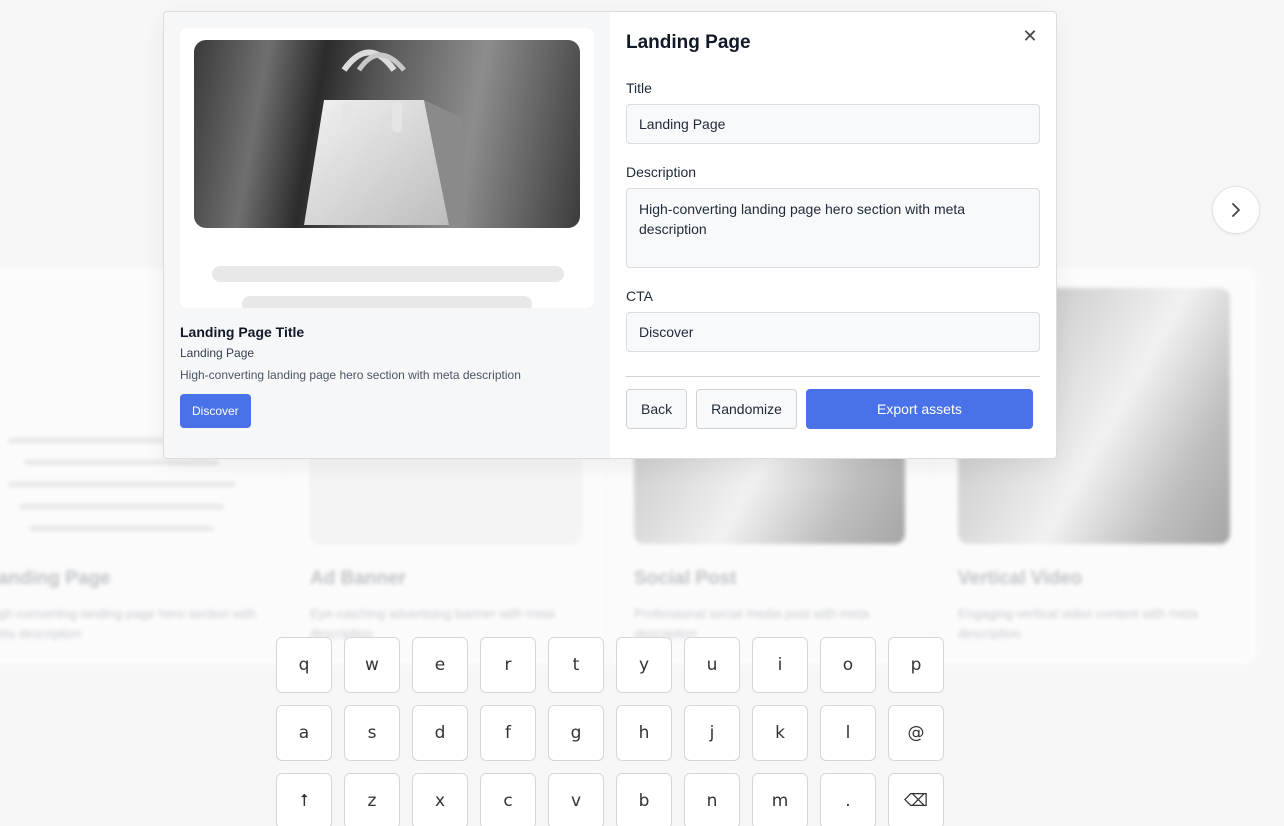 The image size is (1284, 826). Describe the element at coordinates (848, 799) in the screenshot. I see `key-period: .` at that location.